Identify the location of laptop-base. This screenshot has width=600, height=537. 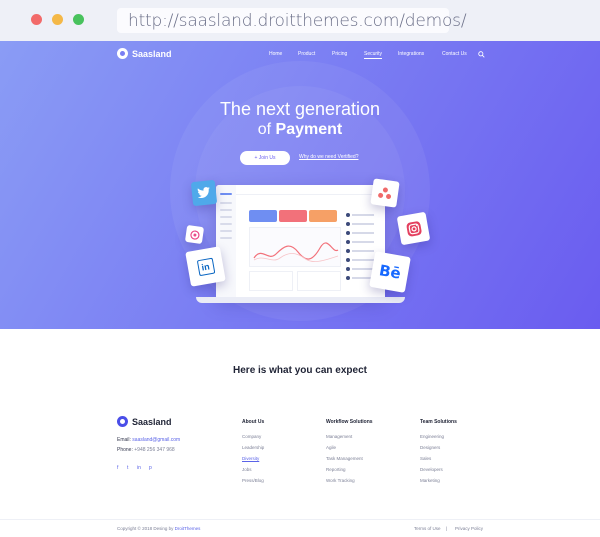
(300, 300).